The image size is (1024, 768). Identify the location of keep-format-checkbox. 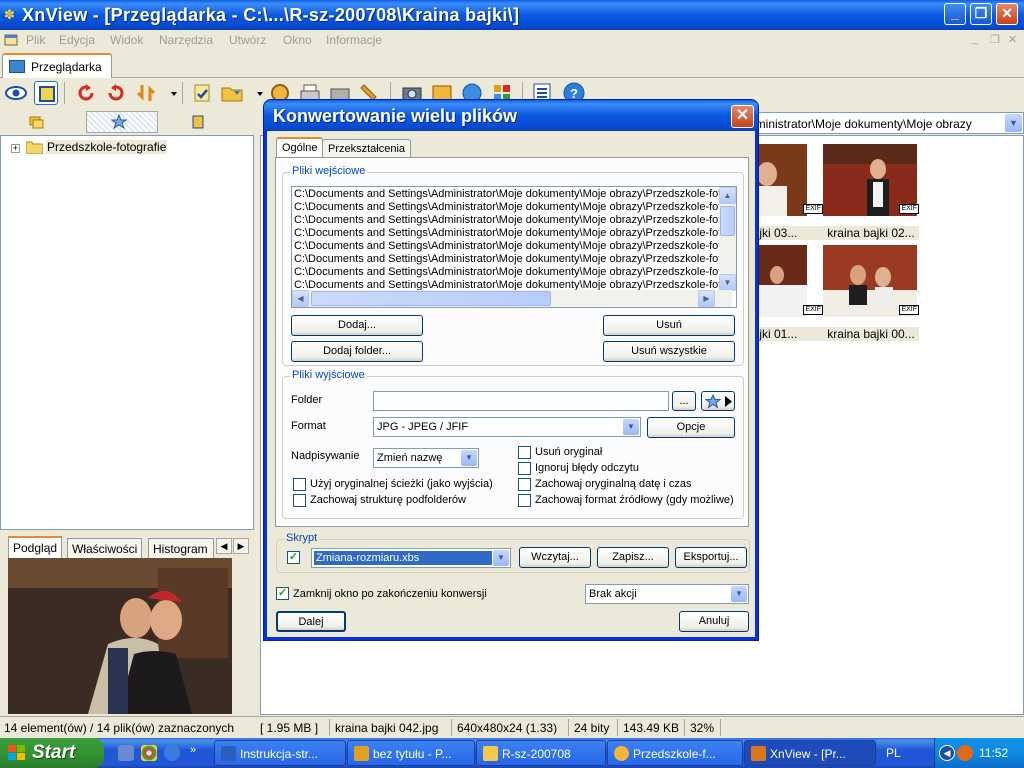
(524, 500).